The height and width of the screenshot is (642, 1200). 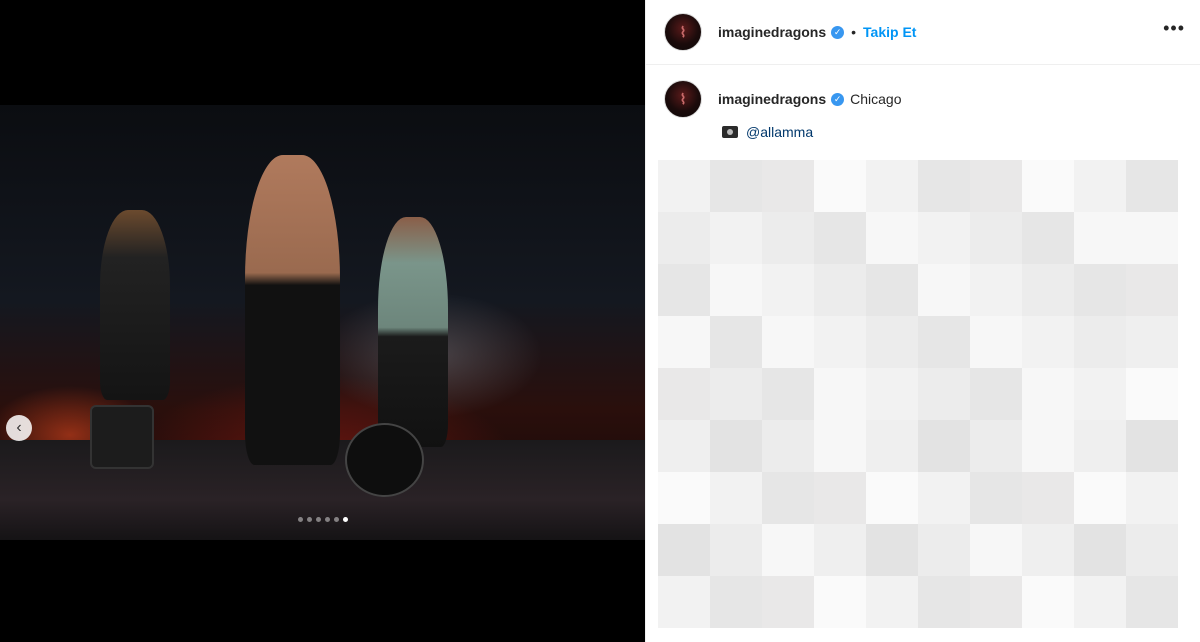 I want to click on carousel-prev-button: ‹, so click(x=19, y=428).